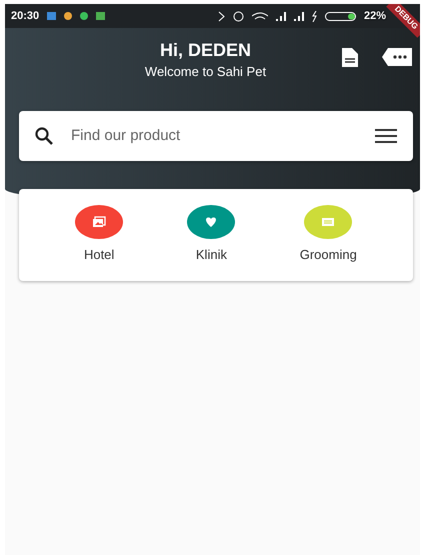 This screenshot has width=425, height=555. I want to click on search-input: Find our product, so click(214, 136).